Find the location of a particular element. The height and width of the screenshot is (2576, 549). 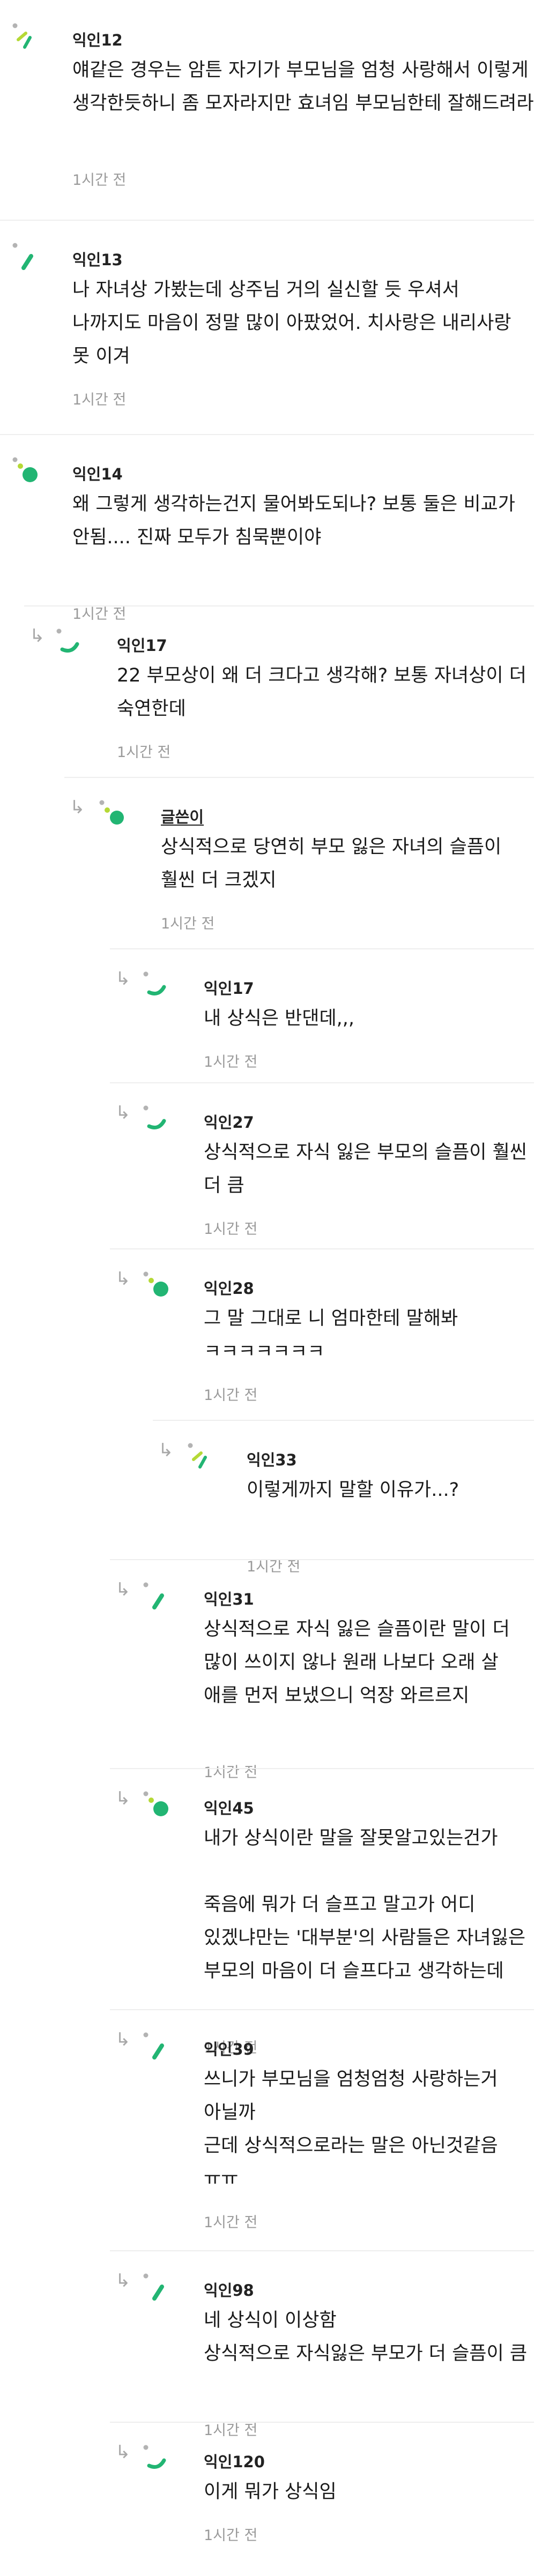

commenter-name: 익인28 is located at coordinates (229, 1287).